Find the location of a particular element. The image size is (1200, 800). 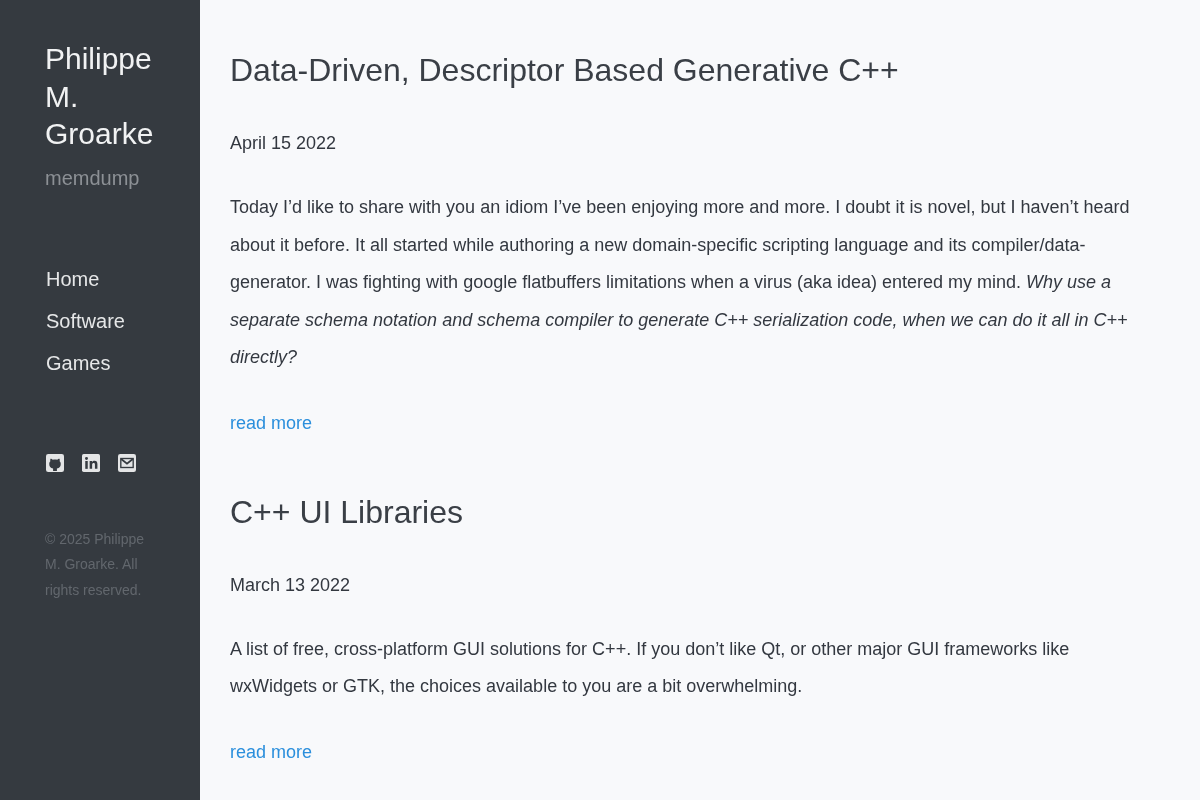

post-title: C++ UI Libraries is located at coordinates (695, 511).